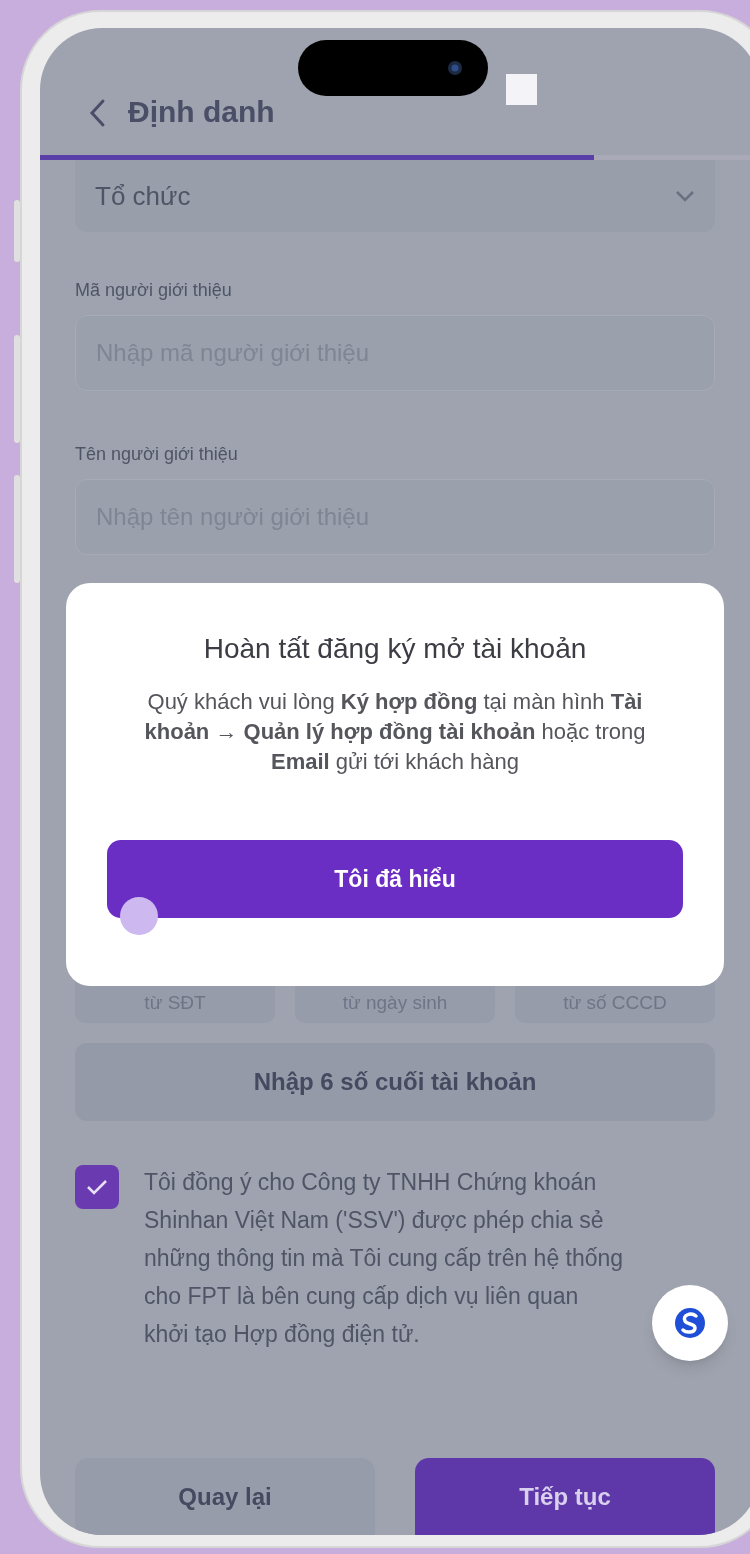 The height and width of the screenshot is (1554, 750). Describe the element at coordinates (143, 196) in the screenshot. I see `select-value: Tổ chức` at that location.